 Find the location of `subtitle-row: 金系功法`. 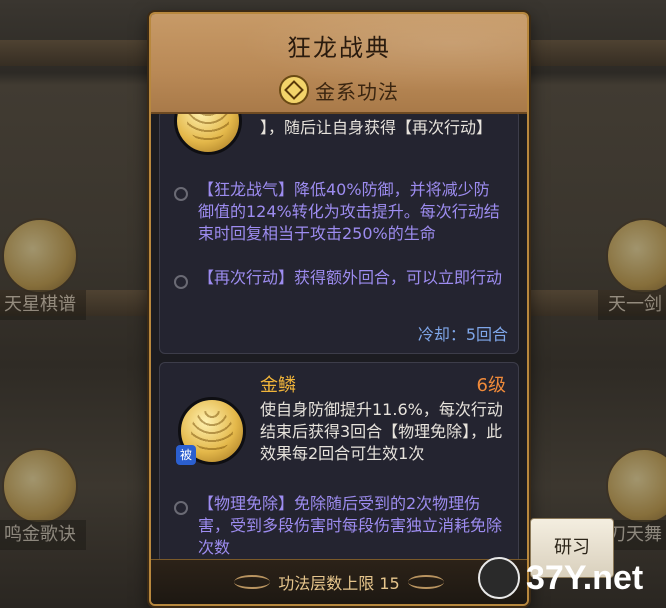

subtitle-row: 金系功法 is located at coordinates (339, 90).